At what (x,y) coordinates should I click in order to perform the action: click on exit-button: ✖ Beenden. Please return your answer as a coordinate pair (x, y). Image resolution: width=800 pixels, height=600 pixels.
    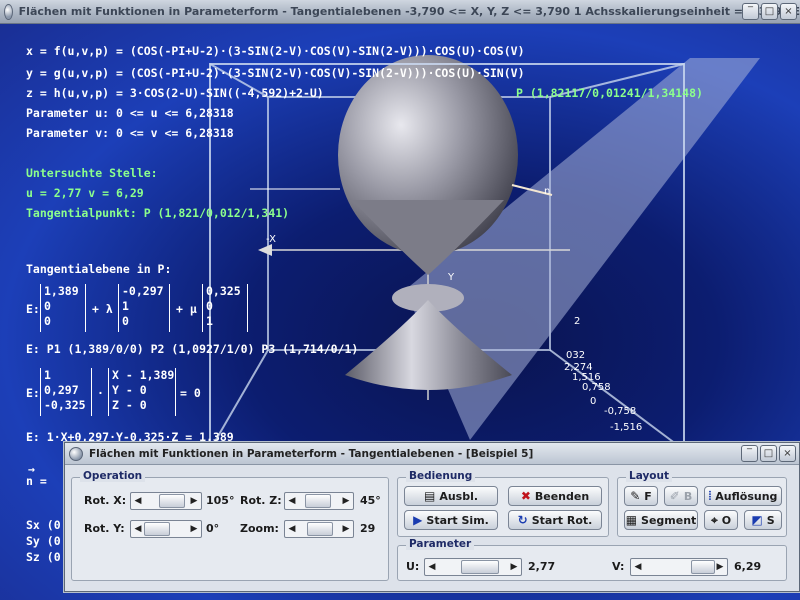
    Looking at the image, I should click on (555, 496).